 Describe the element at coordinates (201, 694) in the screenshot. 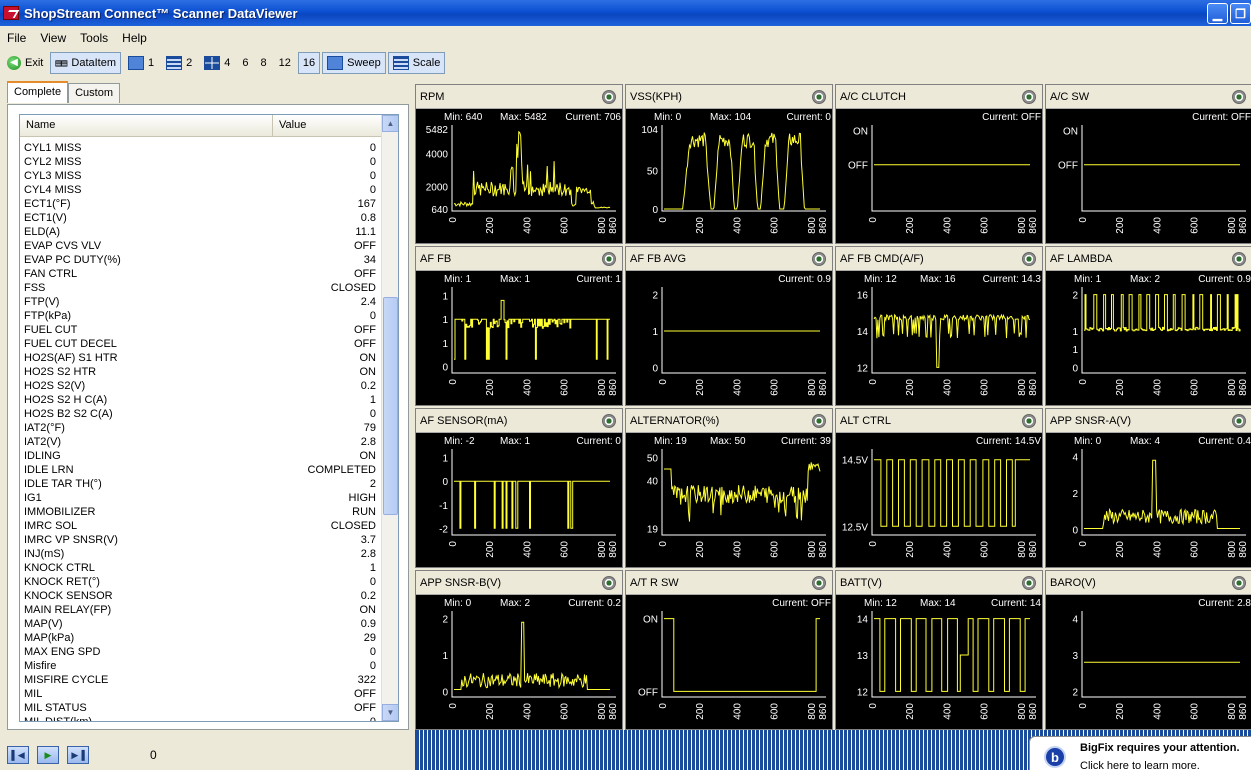

I see `list-item: MIL OFF` at that location.